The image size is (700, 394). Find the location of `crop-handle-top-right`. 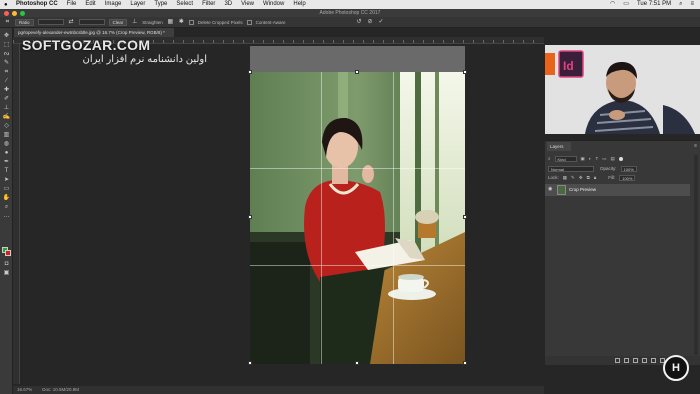

crop-handle-top-right is located at coordinates (465, 72).